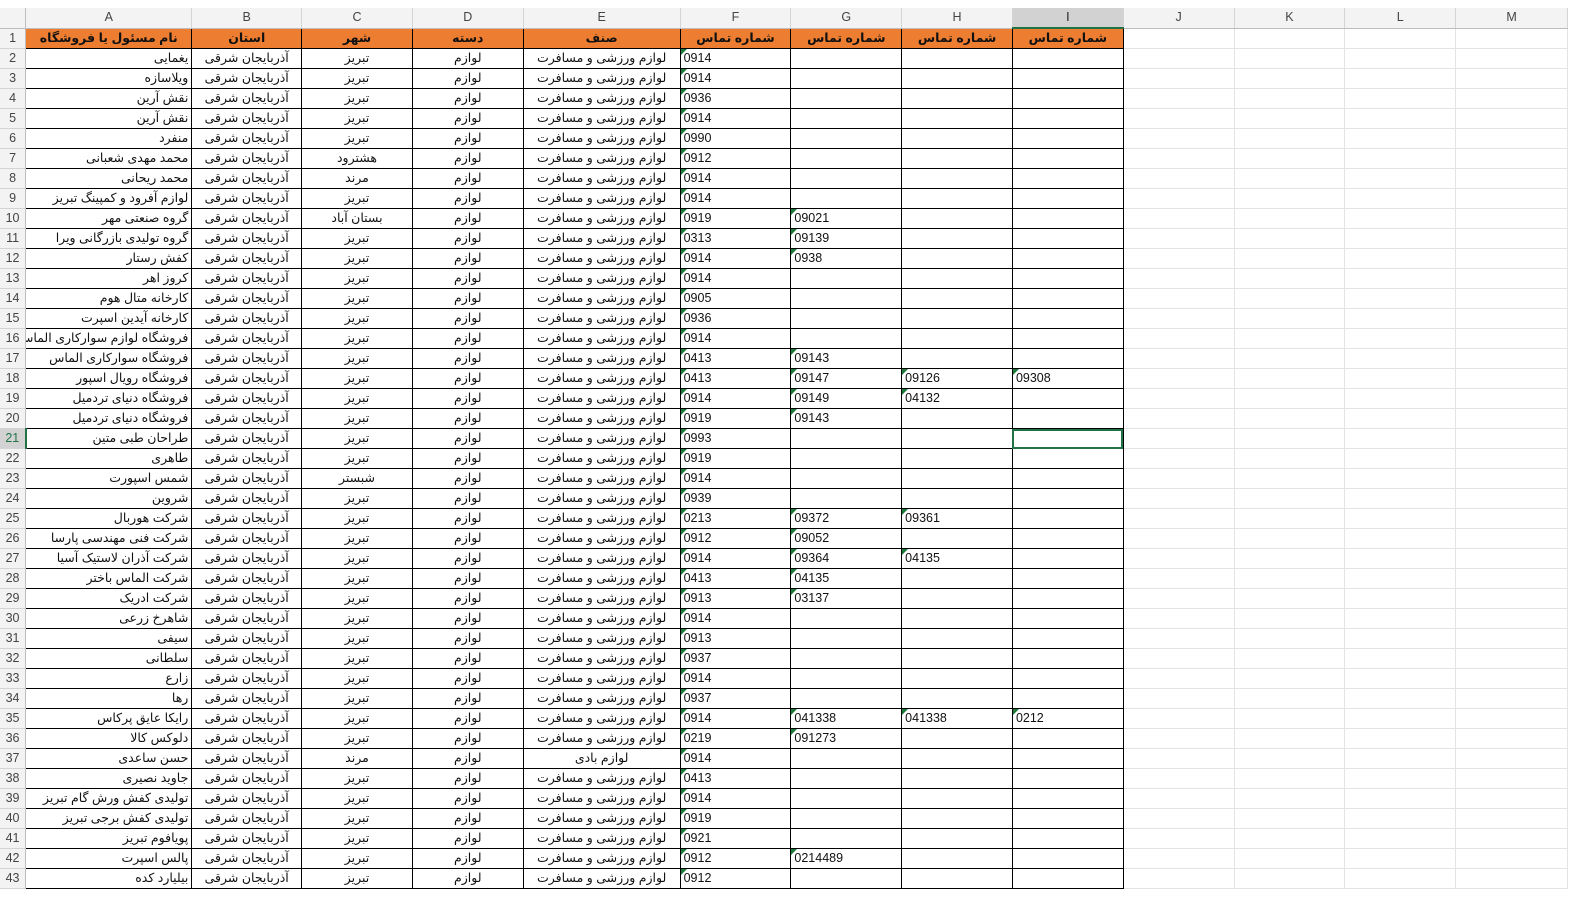  I want to click on cell-phone: 09361, so click(957, 518).